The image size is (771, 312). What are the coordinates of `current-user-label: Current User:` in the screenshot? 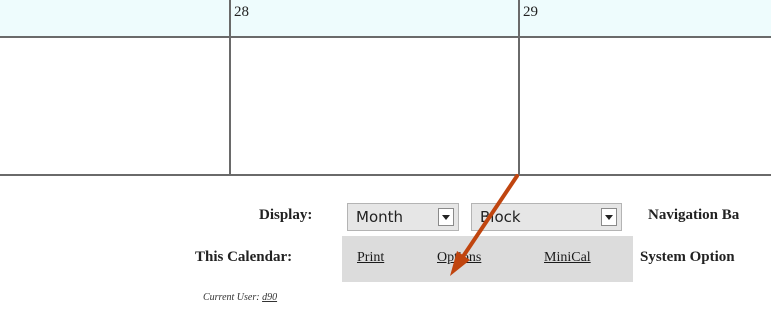 It's located at (231, 297).